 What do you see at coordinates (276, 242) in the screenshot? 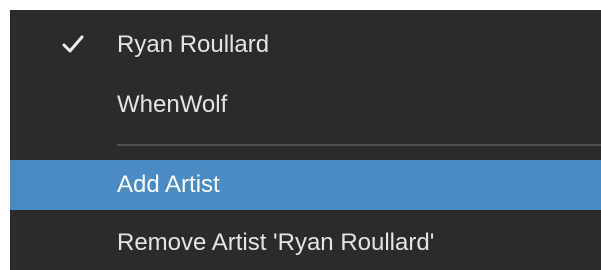
I see `menu-item-label: Remove Artist 'Ryan Roullard'` at bounding box center [276, 242].